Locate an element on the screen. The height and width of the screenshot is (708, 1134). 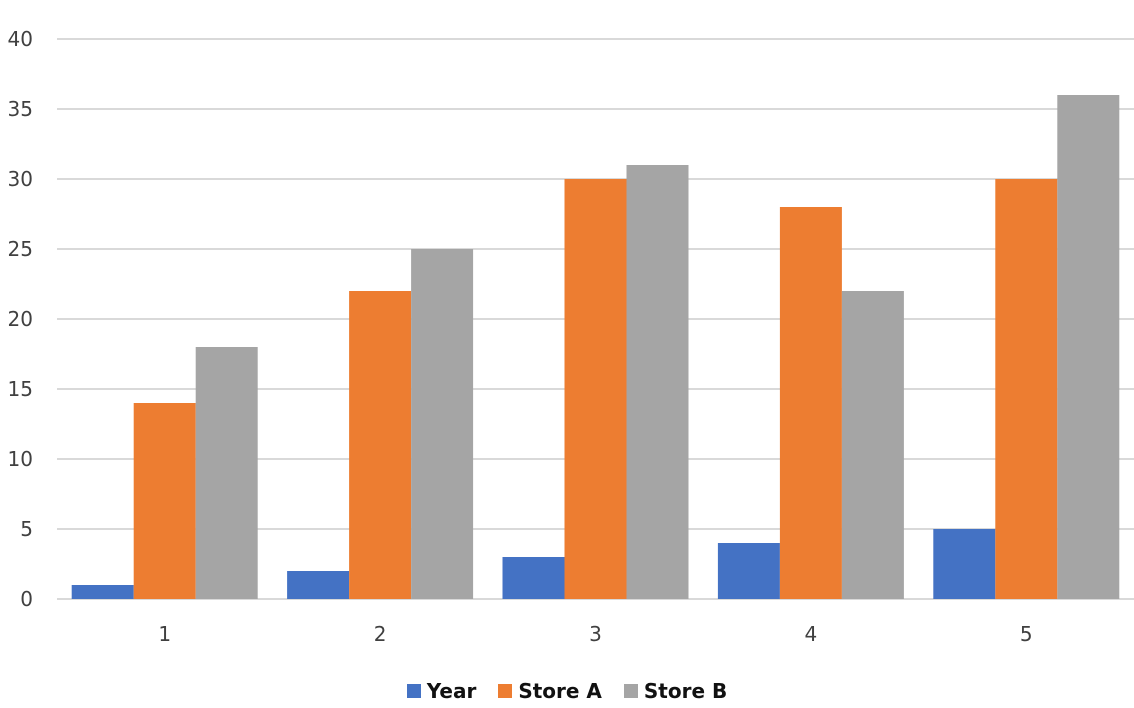
x-tick-label: 5 is located at coordinates (1026, 634).